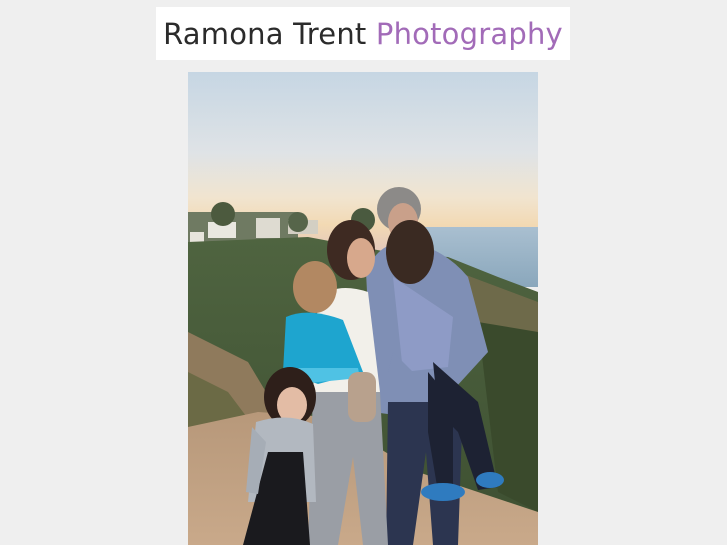  I want to click on site-header: Ramona Trent Photography, so click(363, 33).